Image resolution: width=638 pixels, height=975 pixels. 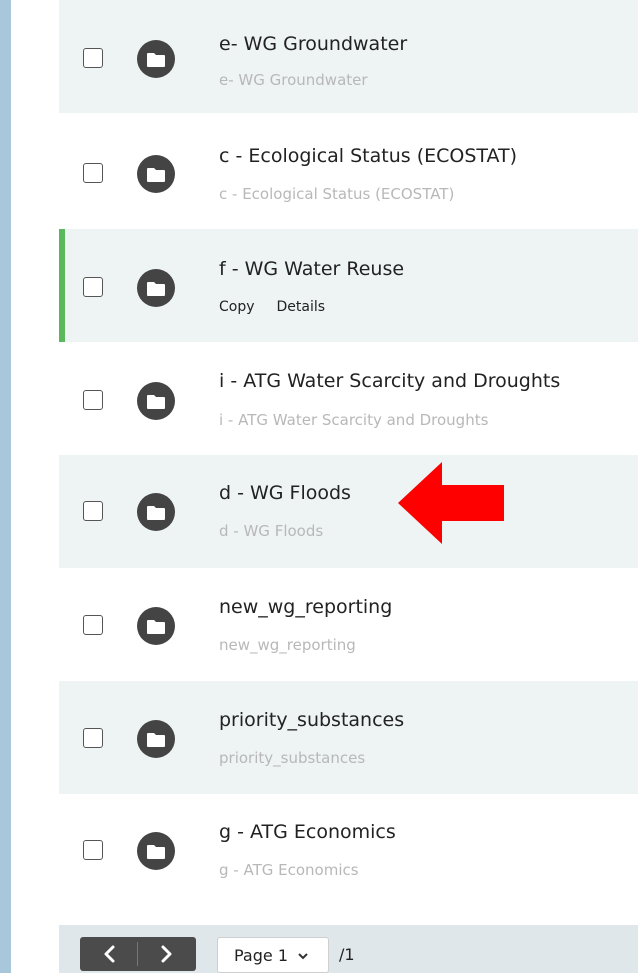 What do you see at coordinates (289, 870) in the screenshot?
I see `row-subtitle: g - ATG Economics` at bounding box center [289, 870].